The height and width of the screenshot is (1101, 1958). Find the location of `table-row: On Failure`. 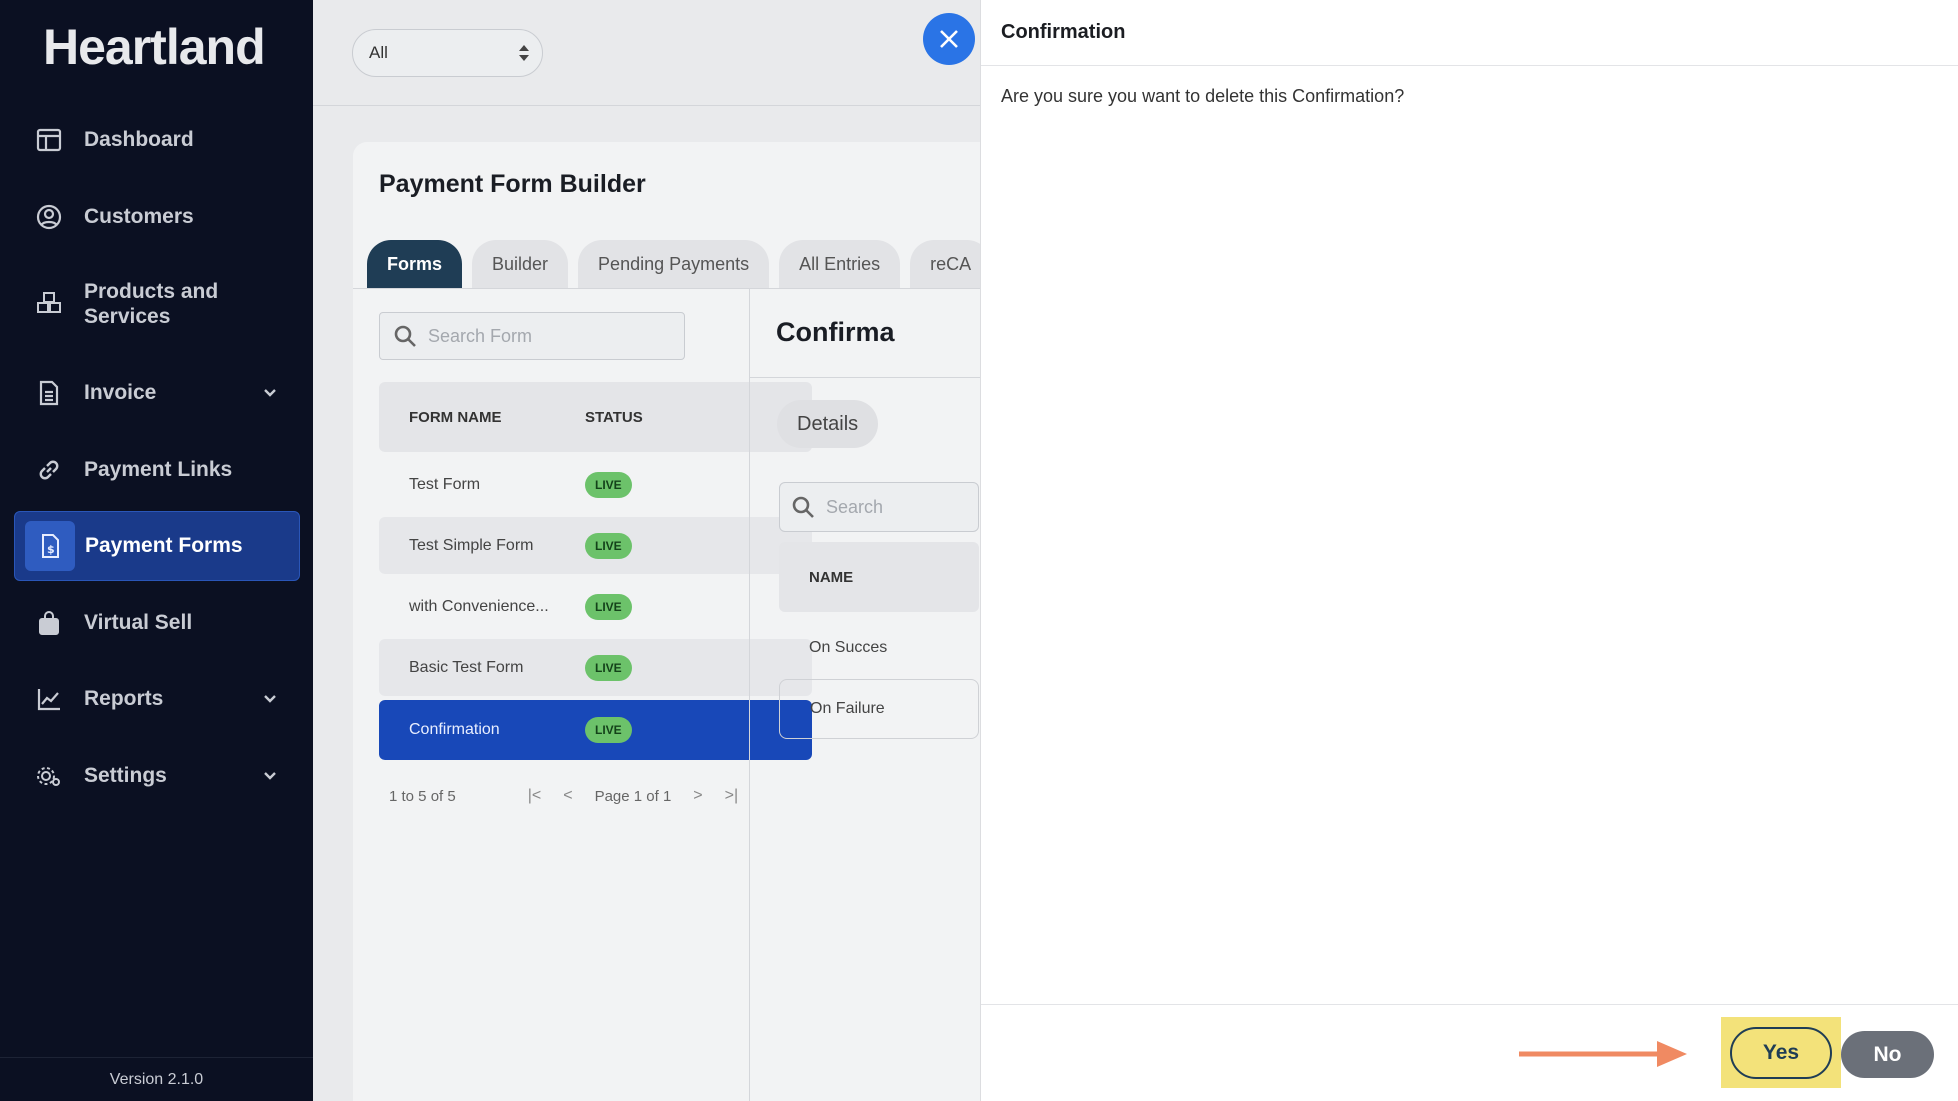

table-row: On Failure is located at coordinates (879, 709).